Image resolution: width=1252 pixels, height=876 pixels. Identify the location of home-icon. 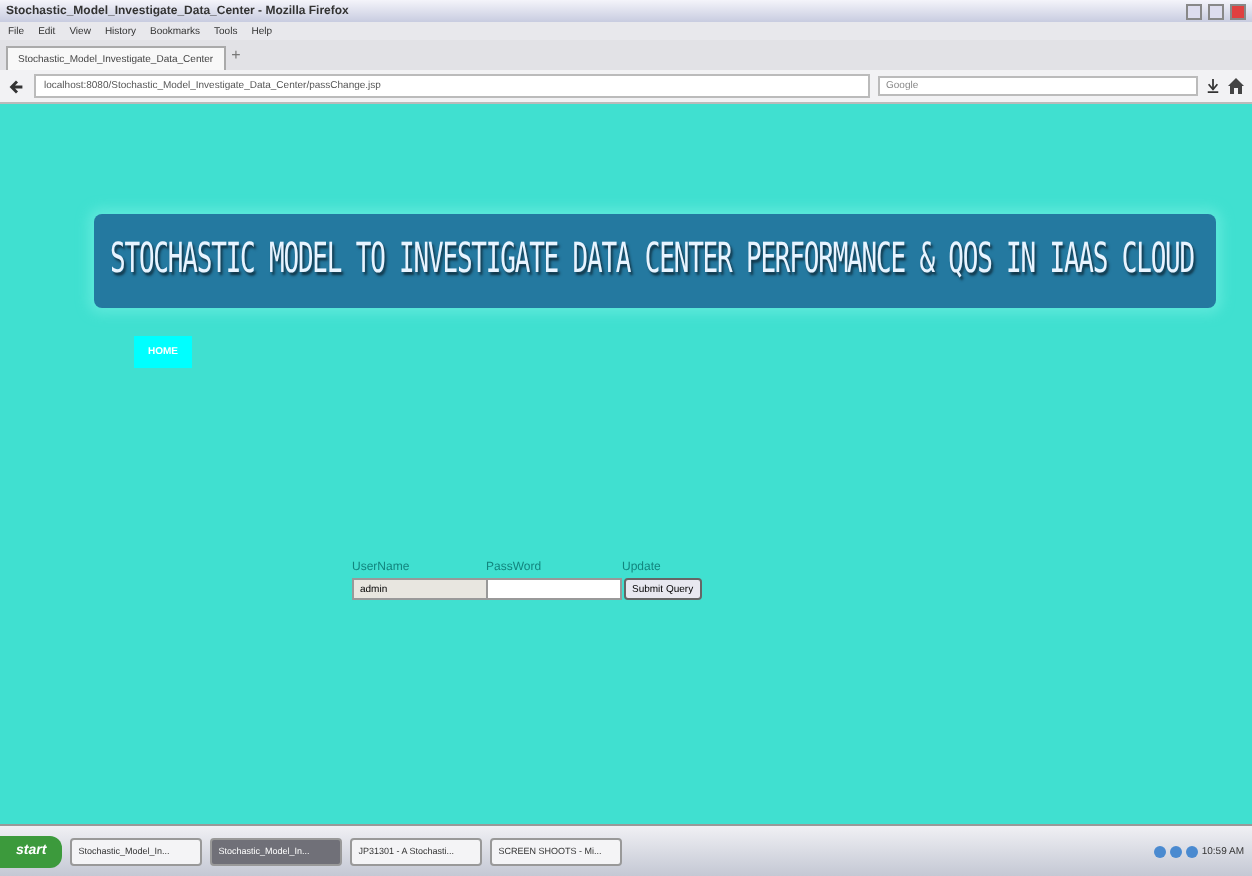
(1236, 86).